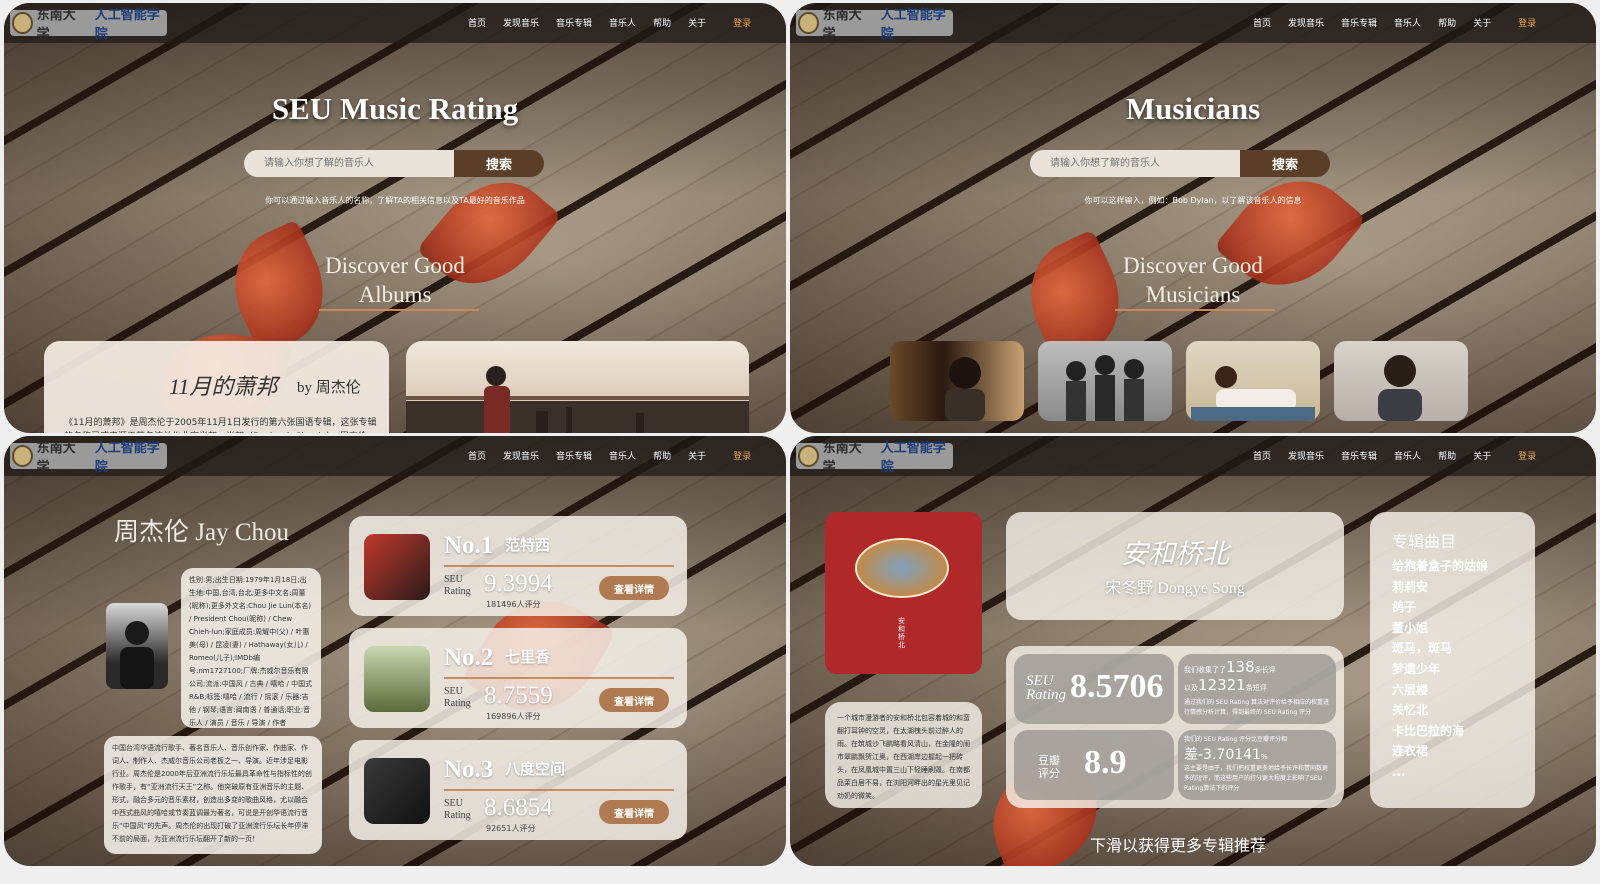 Image resolution: width=1600 pixels, height=884 pixels. I want to click on track-item: 莉莉安, so click(1440, 587).